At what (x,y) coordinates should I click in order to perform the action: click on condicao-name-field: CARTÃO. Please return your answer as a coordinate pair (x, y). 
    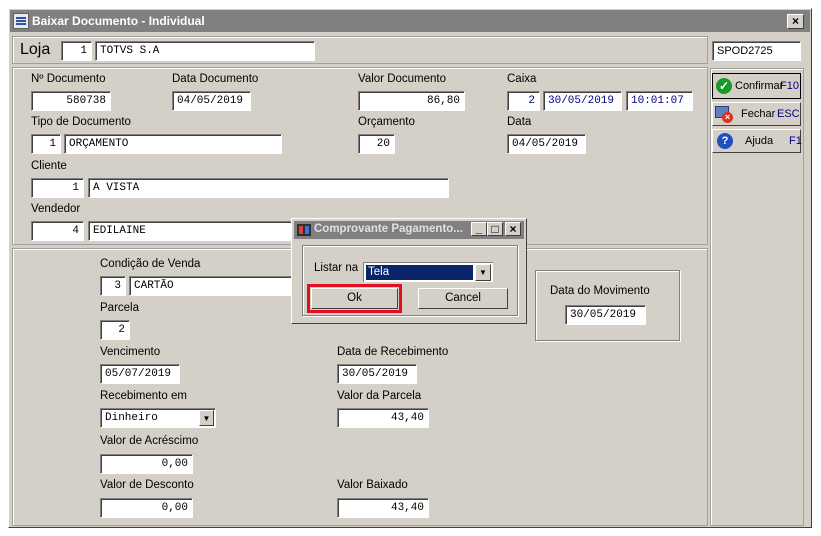
    Looking at the image, I should click on (214, 286).